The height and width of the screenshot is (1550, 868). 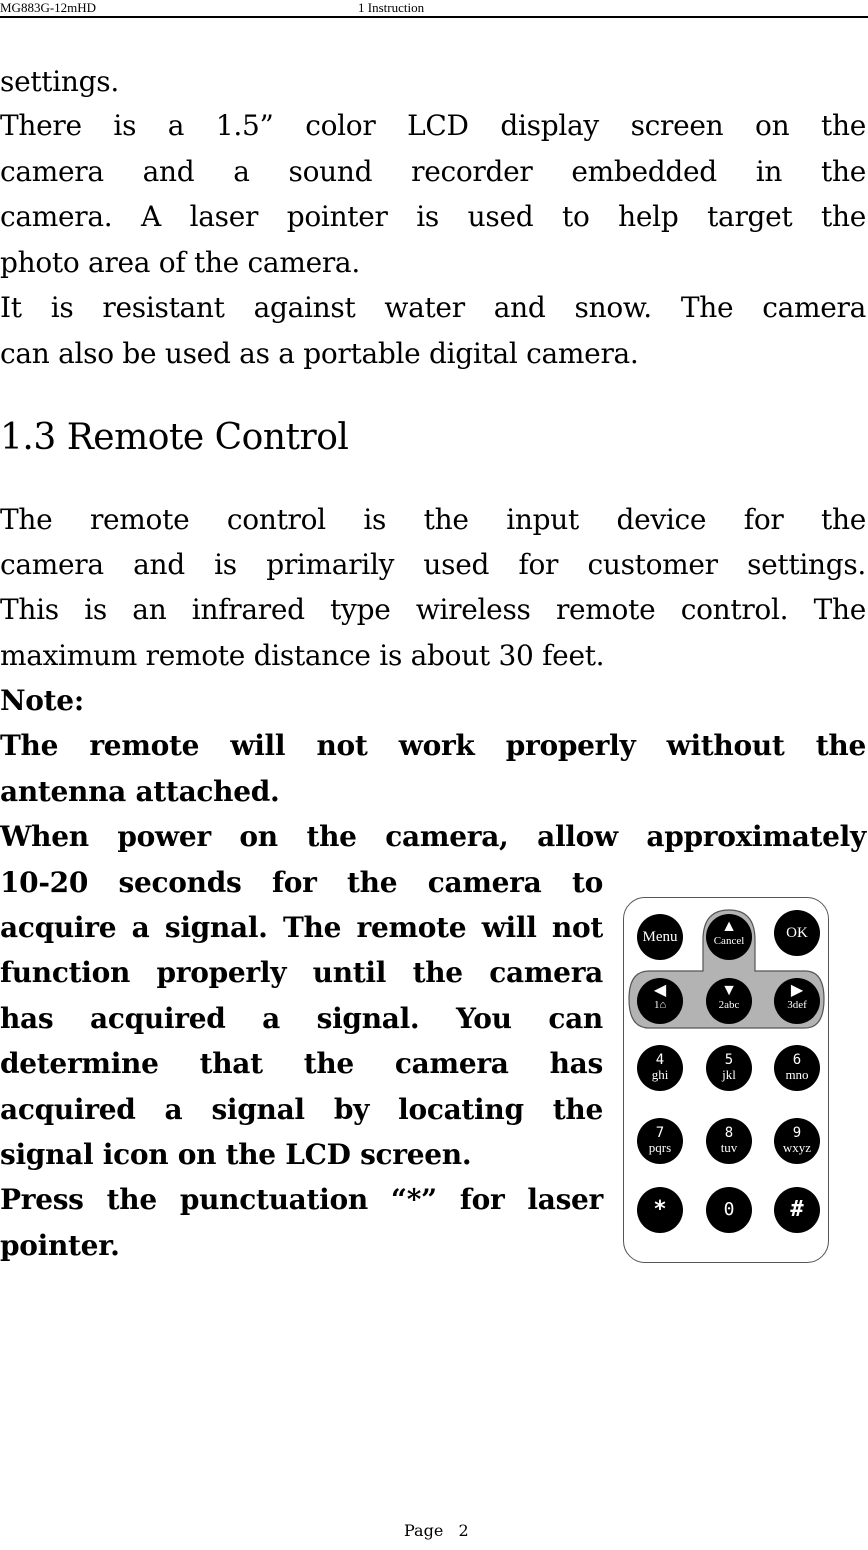 What do you see at coordinates (729, 926) in the screenshot?
I see `arrow-up-icon: ▲` at bounding box center [729, 926].